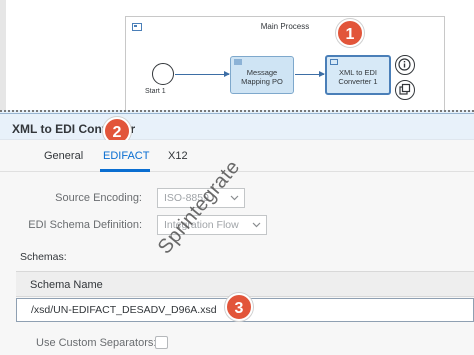 Image resolution: width=474 pixels, height=355 pixels. Describe the element at coordinates (178, 156) in the screenshot. I see `tab-x12: X12` at that location.